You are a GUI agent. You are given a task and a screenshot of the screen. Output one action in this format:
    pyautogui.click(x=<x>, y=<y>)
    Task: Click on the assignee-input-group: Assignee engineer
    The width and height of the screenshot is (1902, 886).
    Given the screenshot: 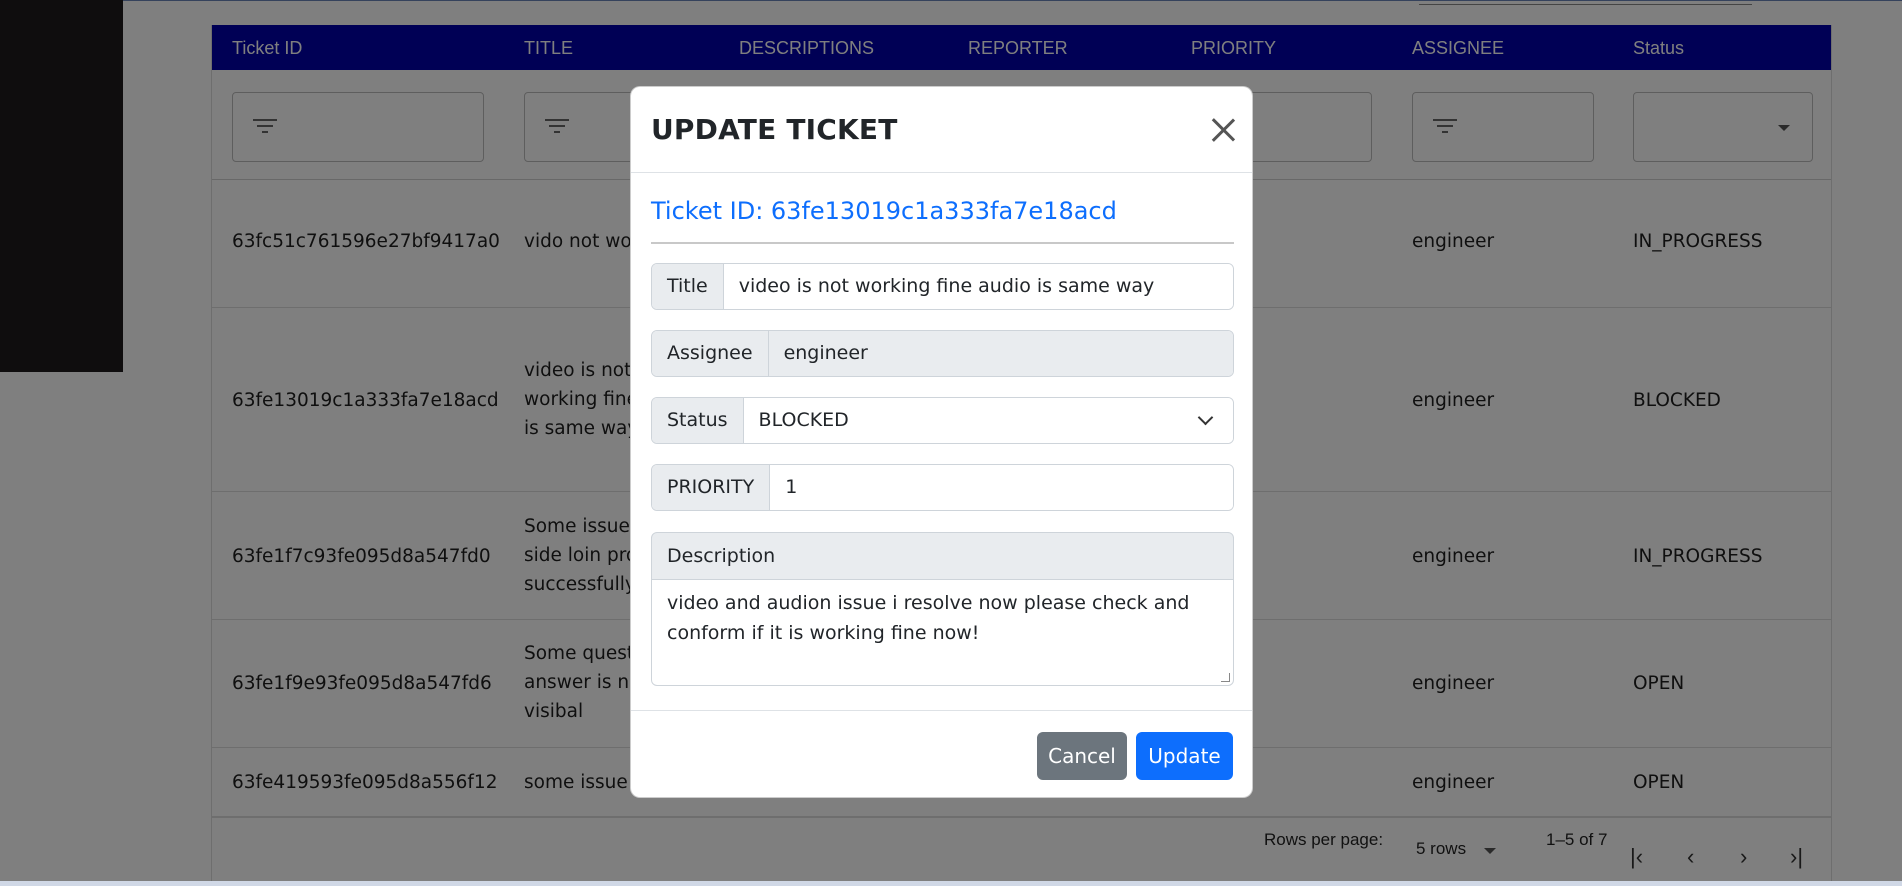 What is the action you would take?
    pyautogui.click(x=942, y=353)
    